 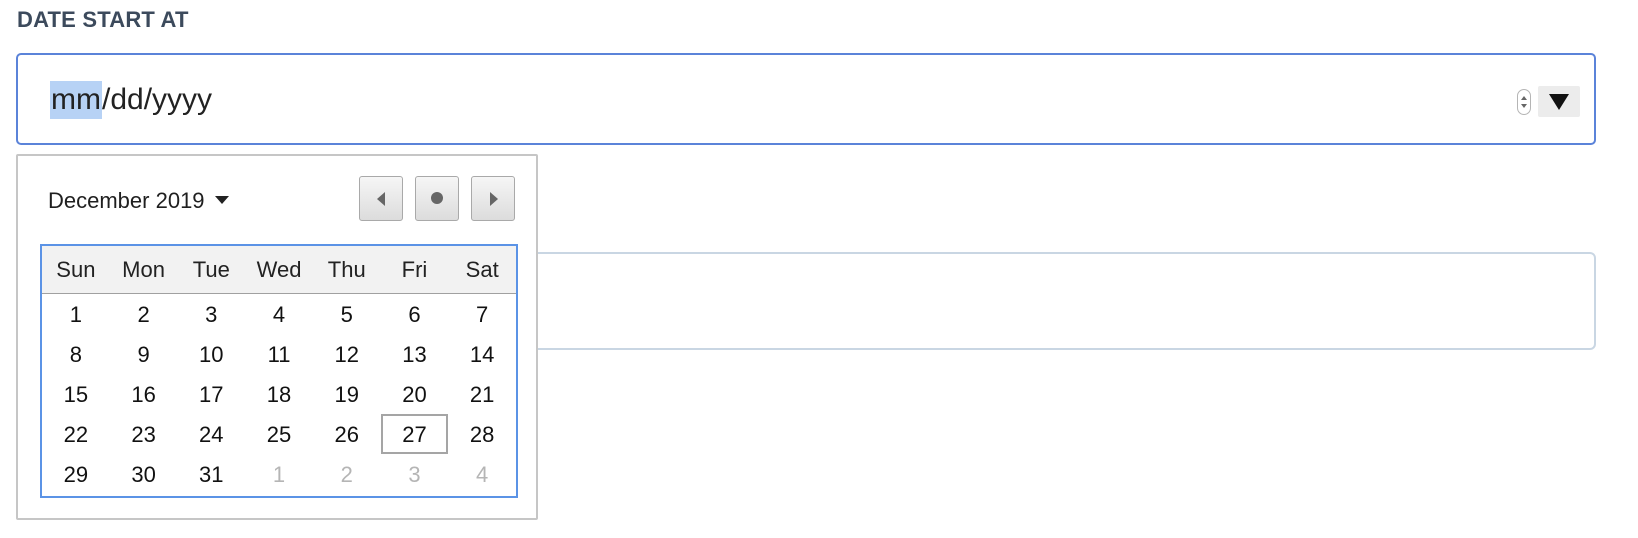 What do you see at coordinates (211, 474) in the screenshot?
I see `calendar-day: 31` at bounding box center [211, 474].